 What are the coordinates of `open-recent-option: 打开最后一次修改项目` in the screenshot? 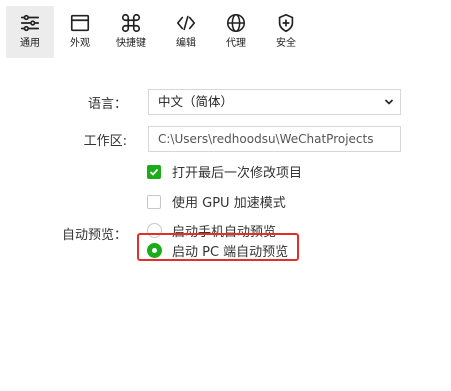 It's located at (224, 171).